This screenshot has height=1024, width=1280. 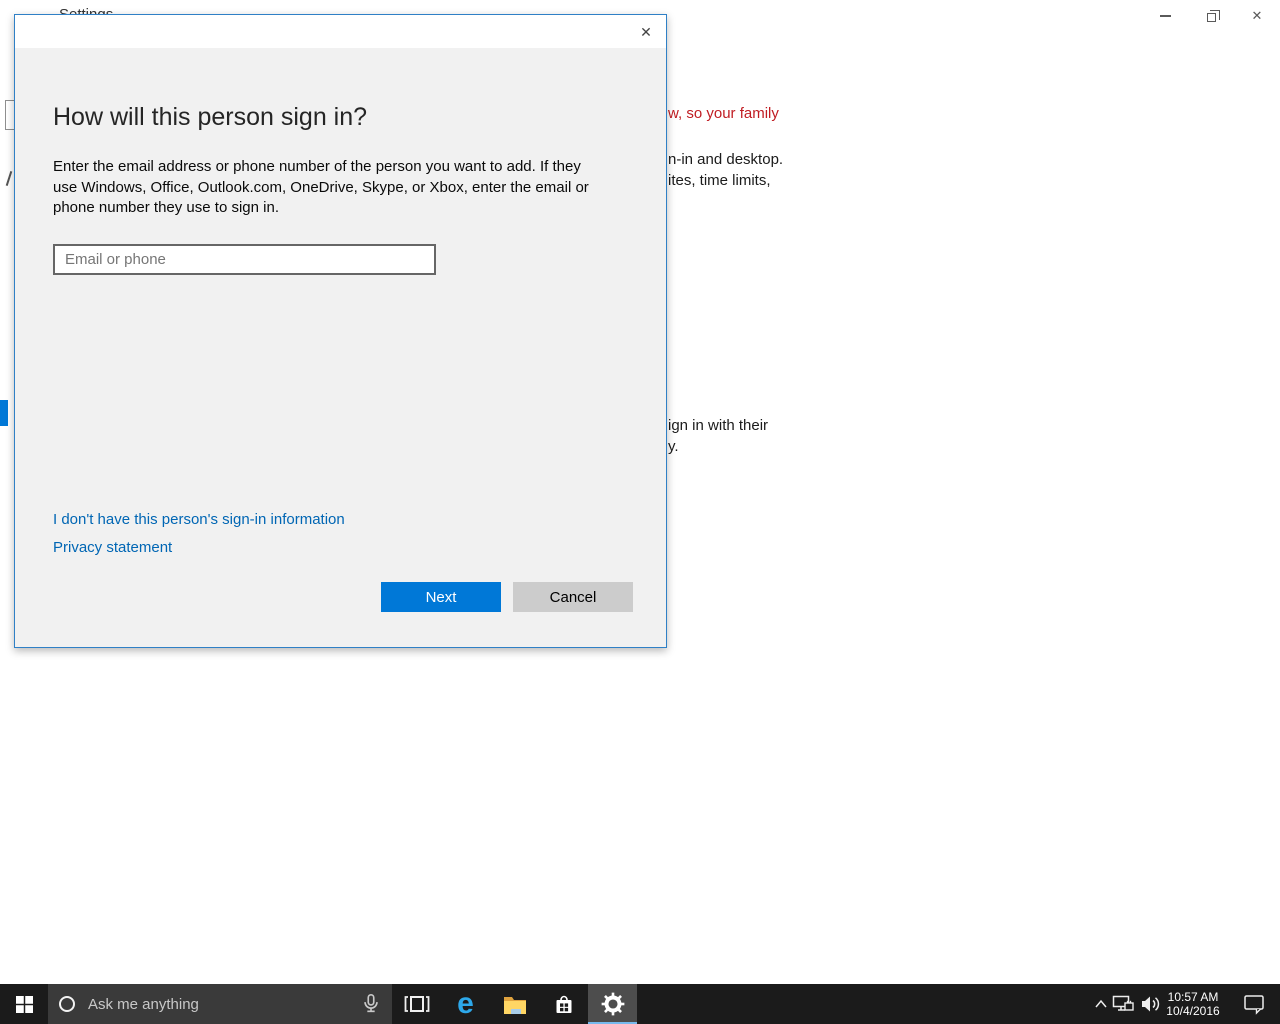 I want to click on store-icon, so click(x=563, y=1004).